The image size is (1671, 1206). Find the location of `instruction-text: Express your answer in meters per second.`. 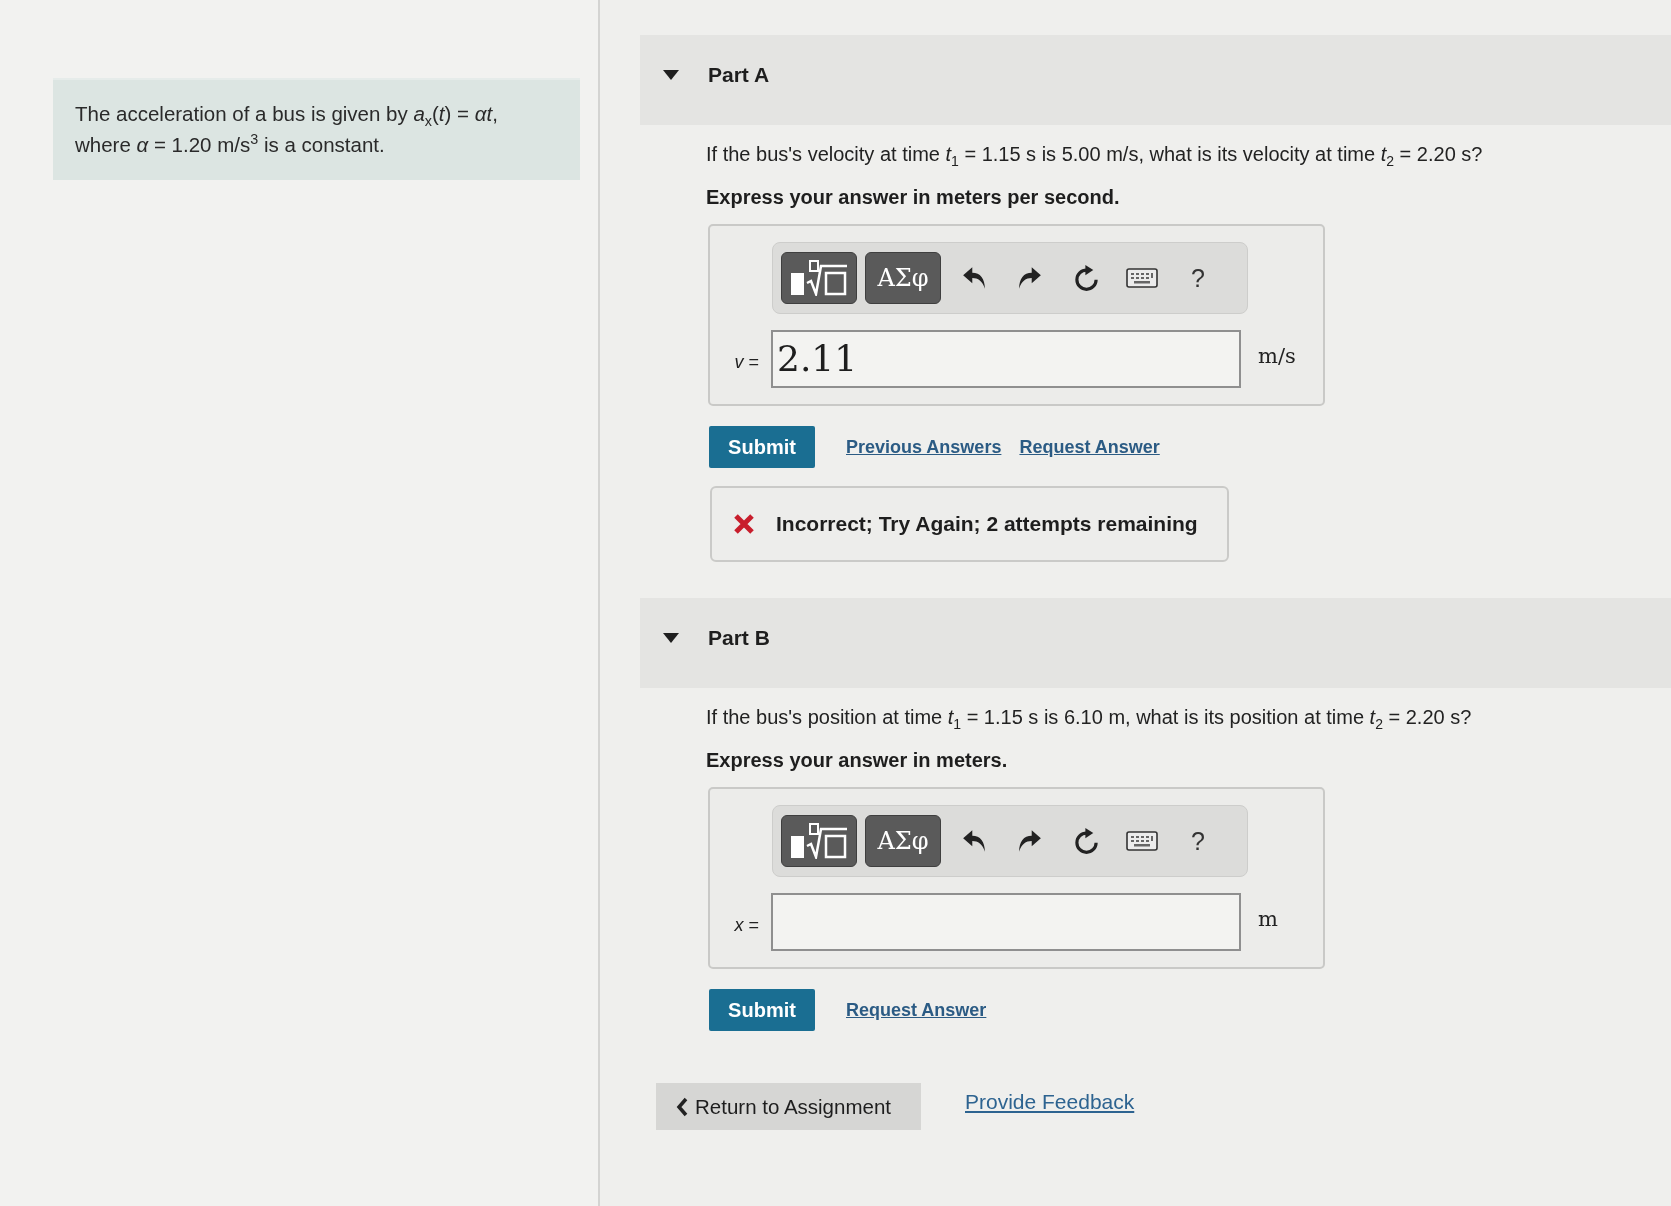

instruction-text: Express your answer in meters per second. is located at coordinates (913, 197).